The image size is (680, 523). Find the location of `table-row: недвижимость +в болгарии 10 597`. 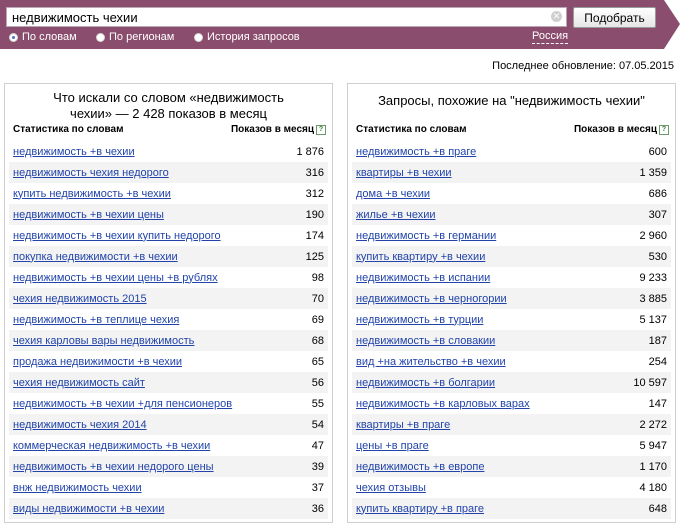

table-row: недвижимость +в болгарии 10 597 is located at coordinates (511, 382).